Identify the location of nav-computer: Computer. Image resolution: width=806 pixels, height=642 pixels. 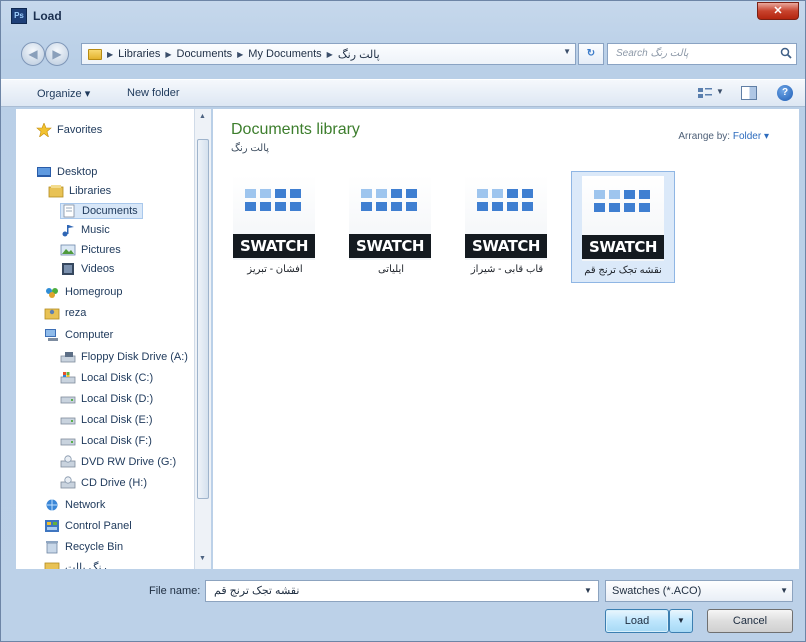
(78, 335).